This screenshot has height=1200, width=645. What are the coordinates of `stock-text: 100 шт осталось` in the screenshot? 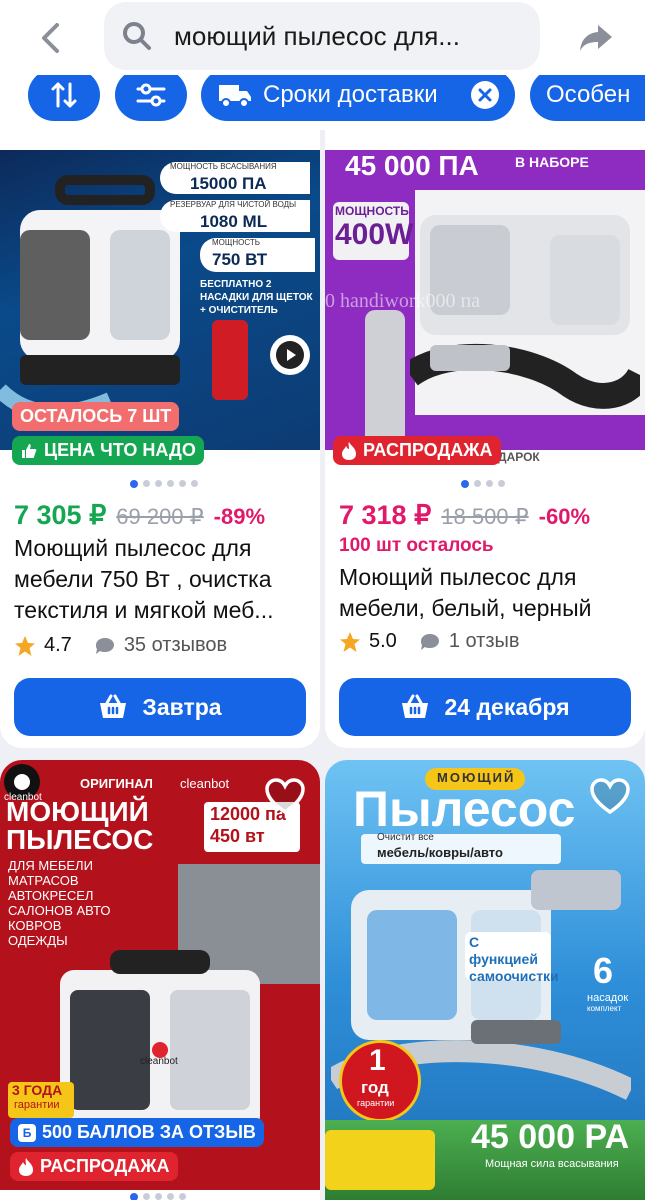 It's located at (416, 545).